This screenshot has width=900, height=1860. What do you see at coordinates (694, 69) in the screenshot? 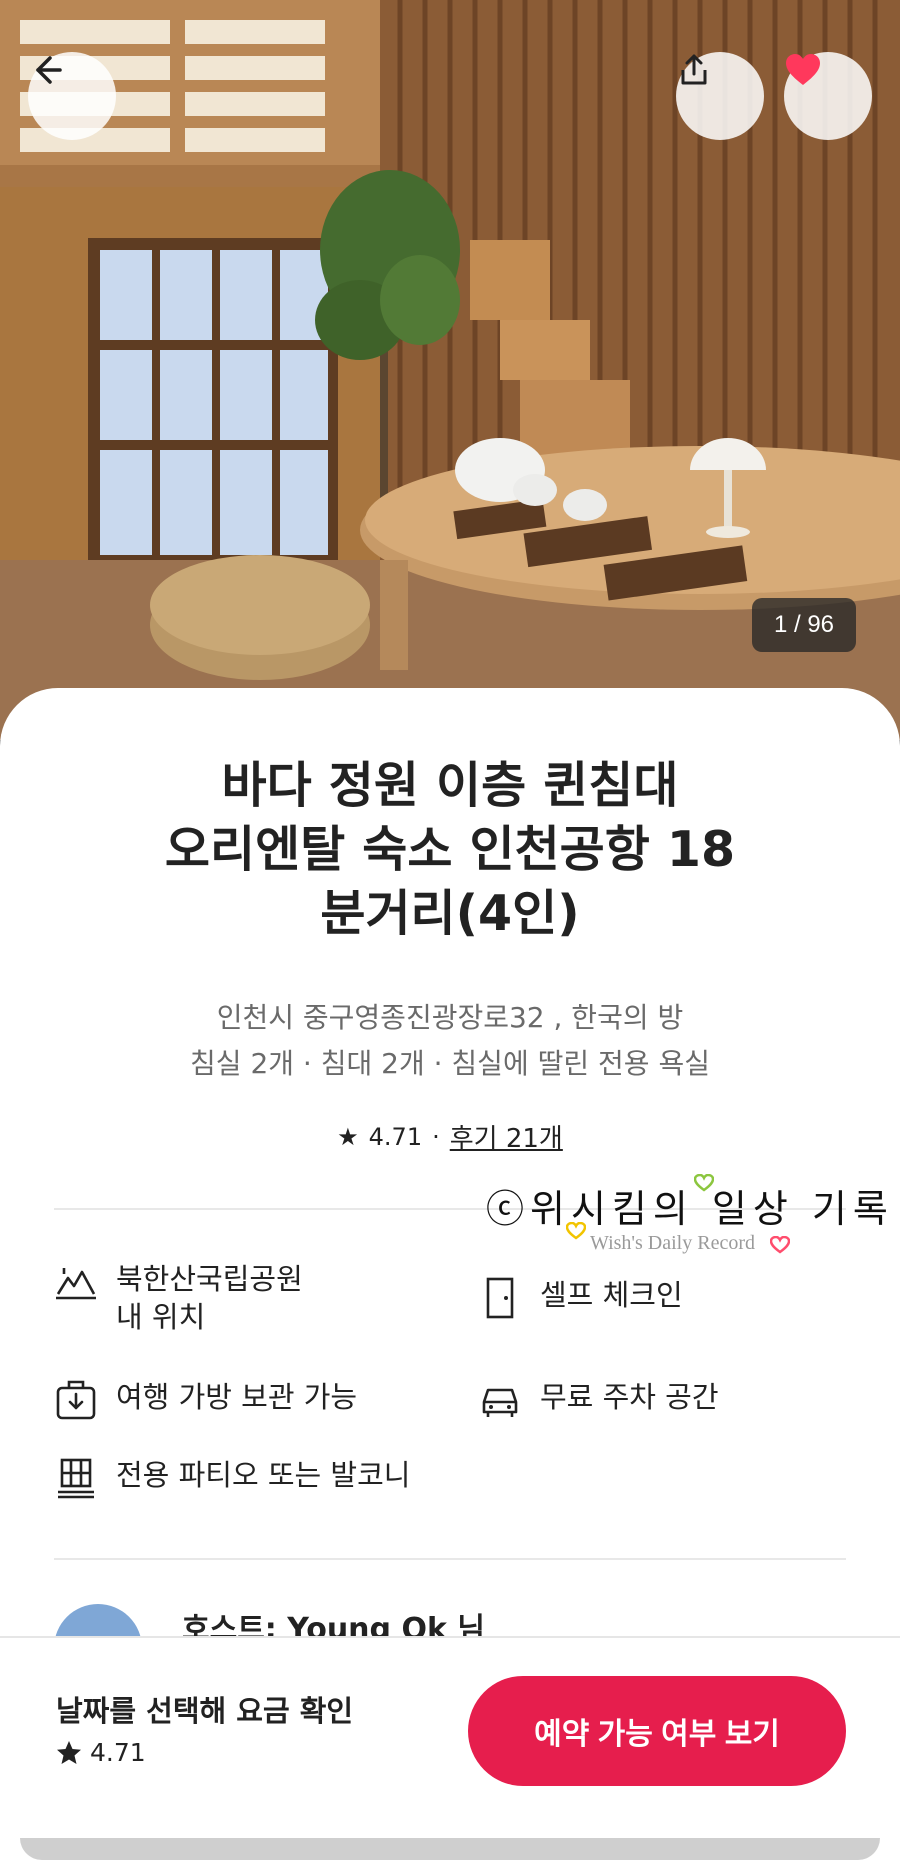
I see `share-icon` at bounding box center [694, 69].